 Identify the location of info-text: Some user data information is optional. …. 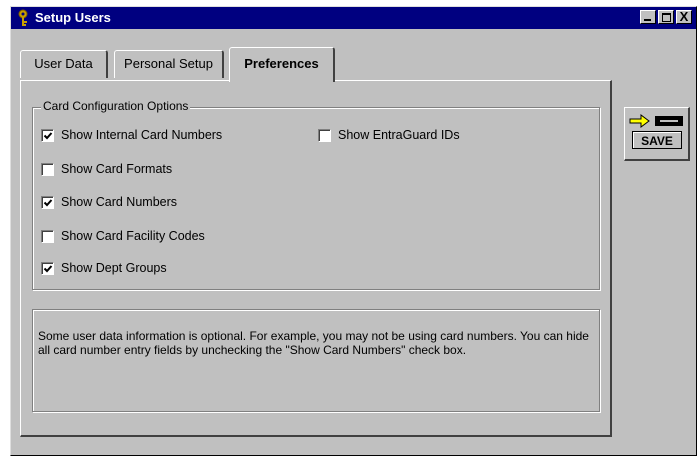
(313, 343).